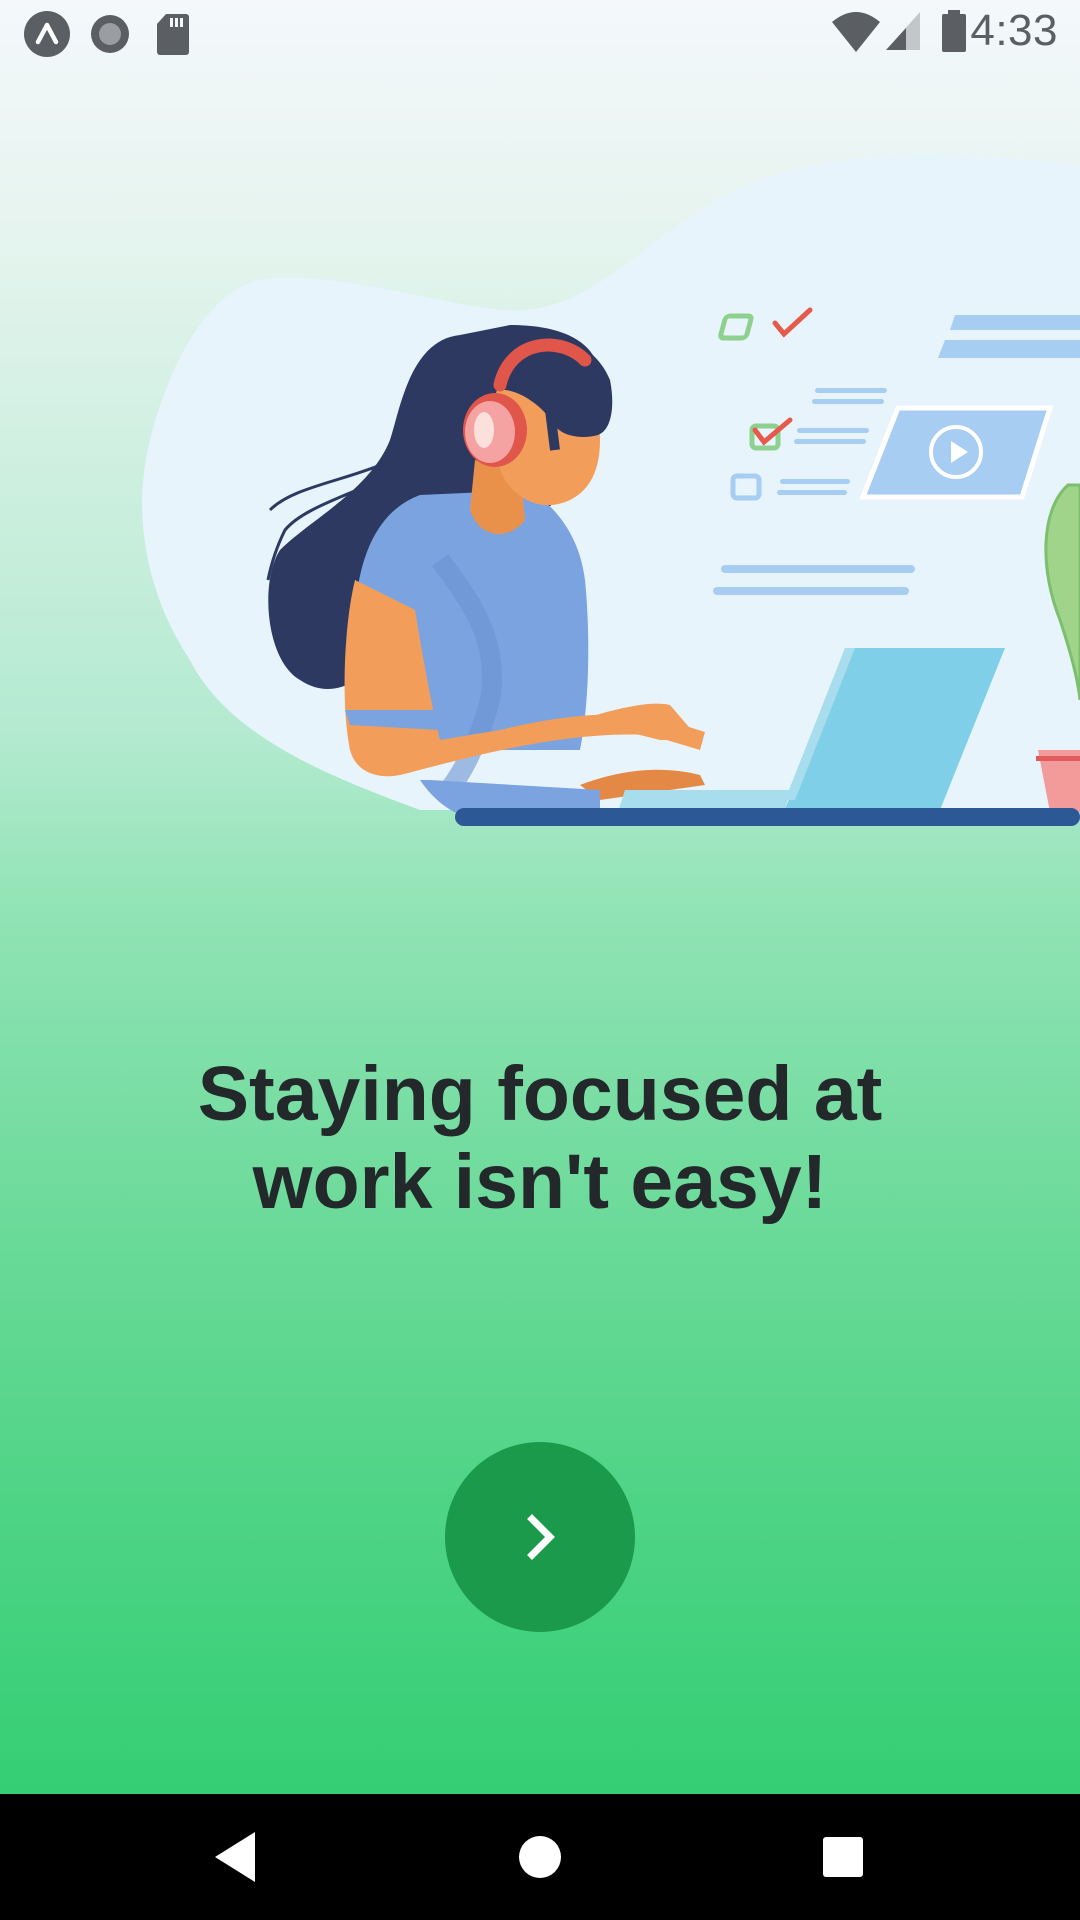 This screenshot has width=1080, height=1920. Describe the element at coordinates (540, 1138) in the screenshot. I see `onboarding-headline: Staying focused at work isn't easy!` at that location.